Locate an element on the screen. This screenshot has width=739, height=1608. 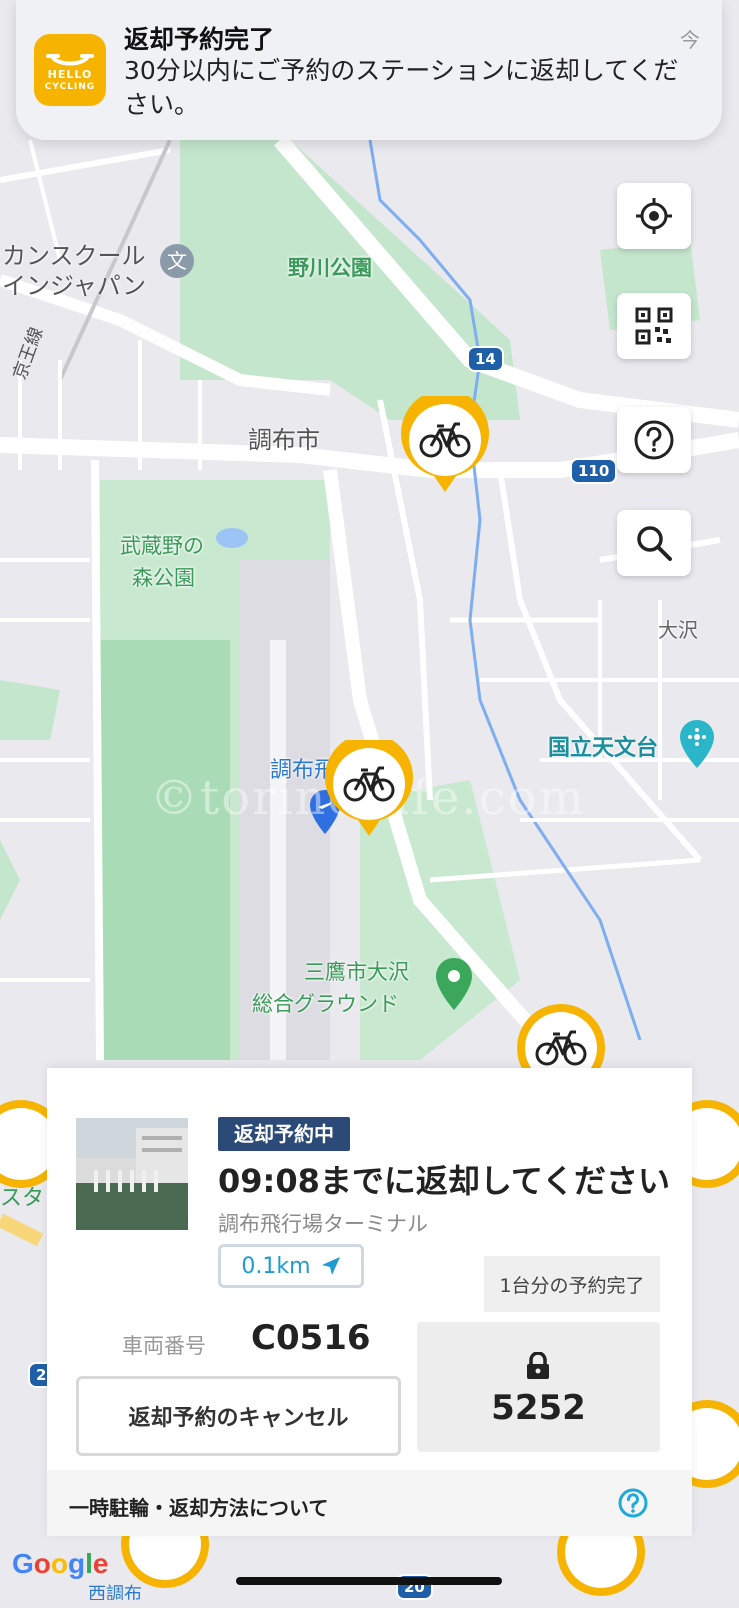
vehicle-number-label: 車両番号 is located at coordinates (164, 1346).